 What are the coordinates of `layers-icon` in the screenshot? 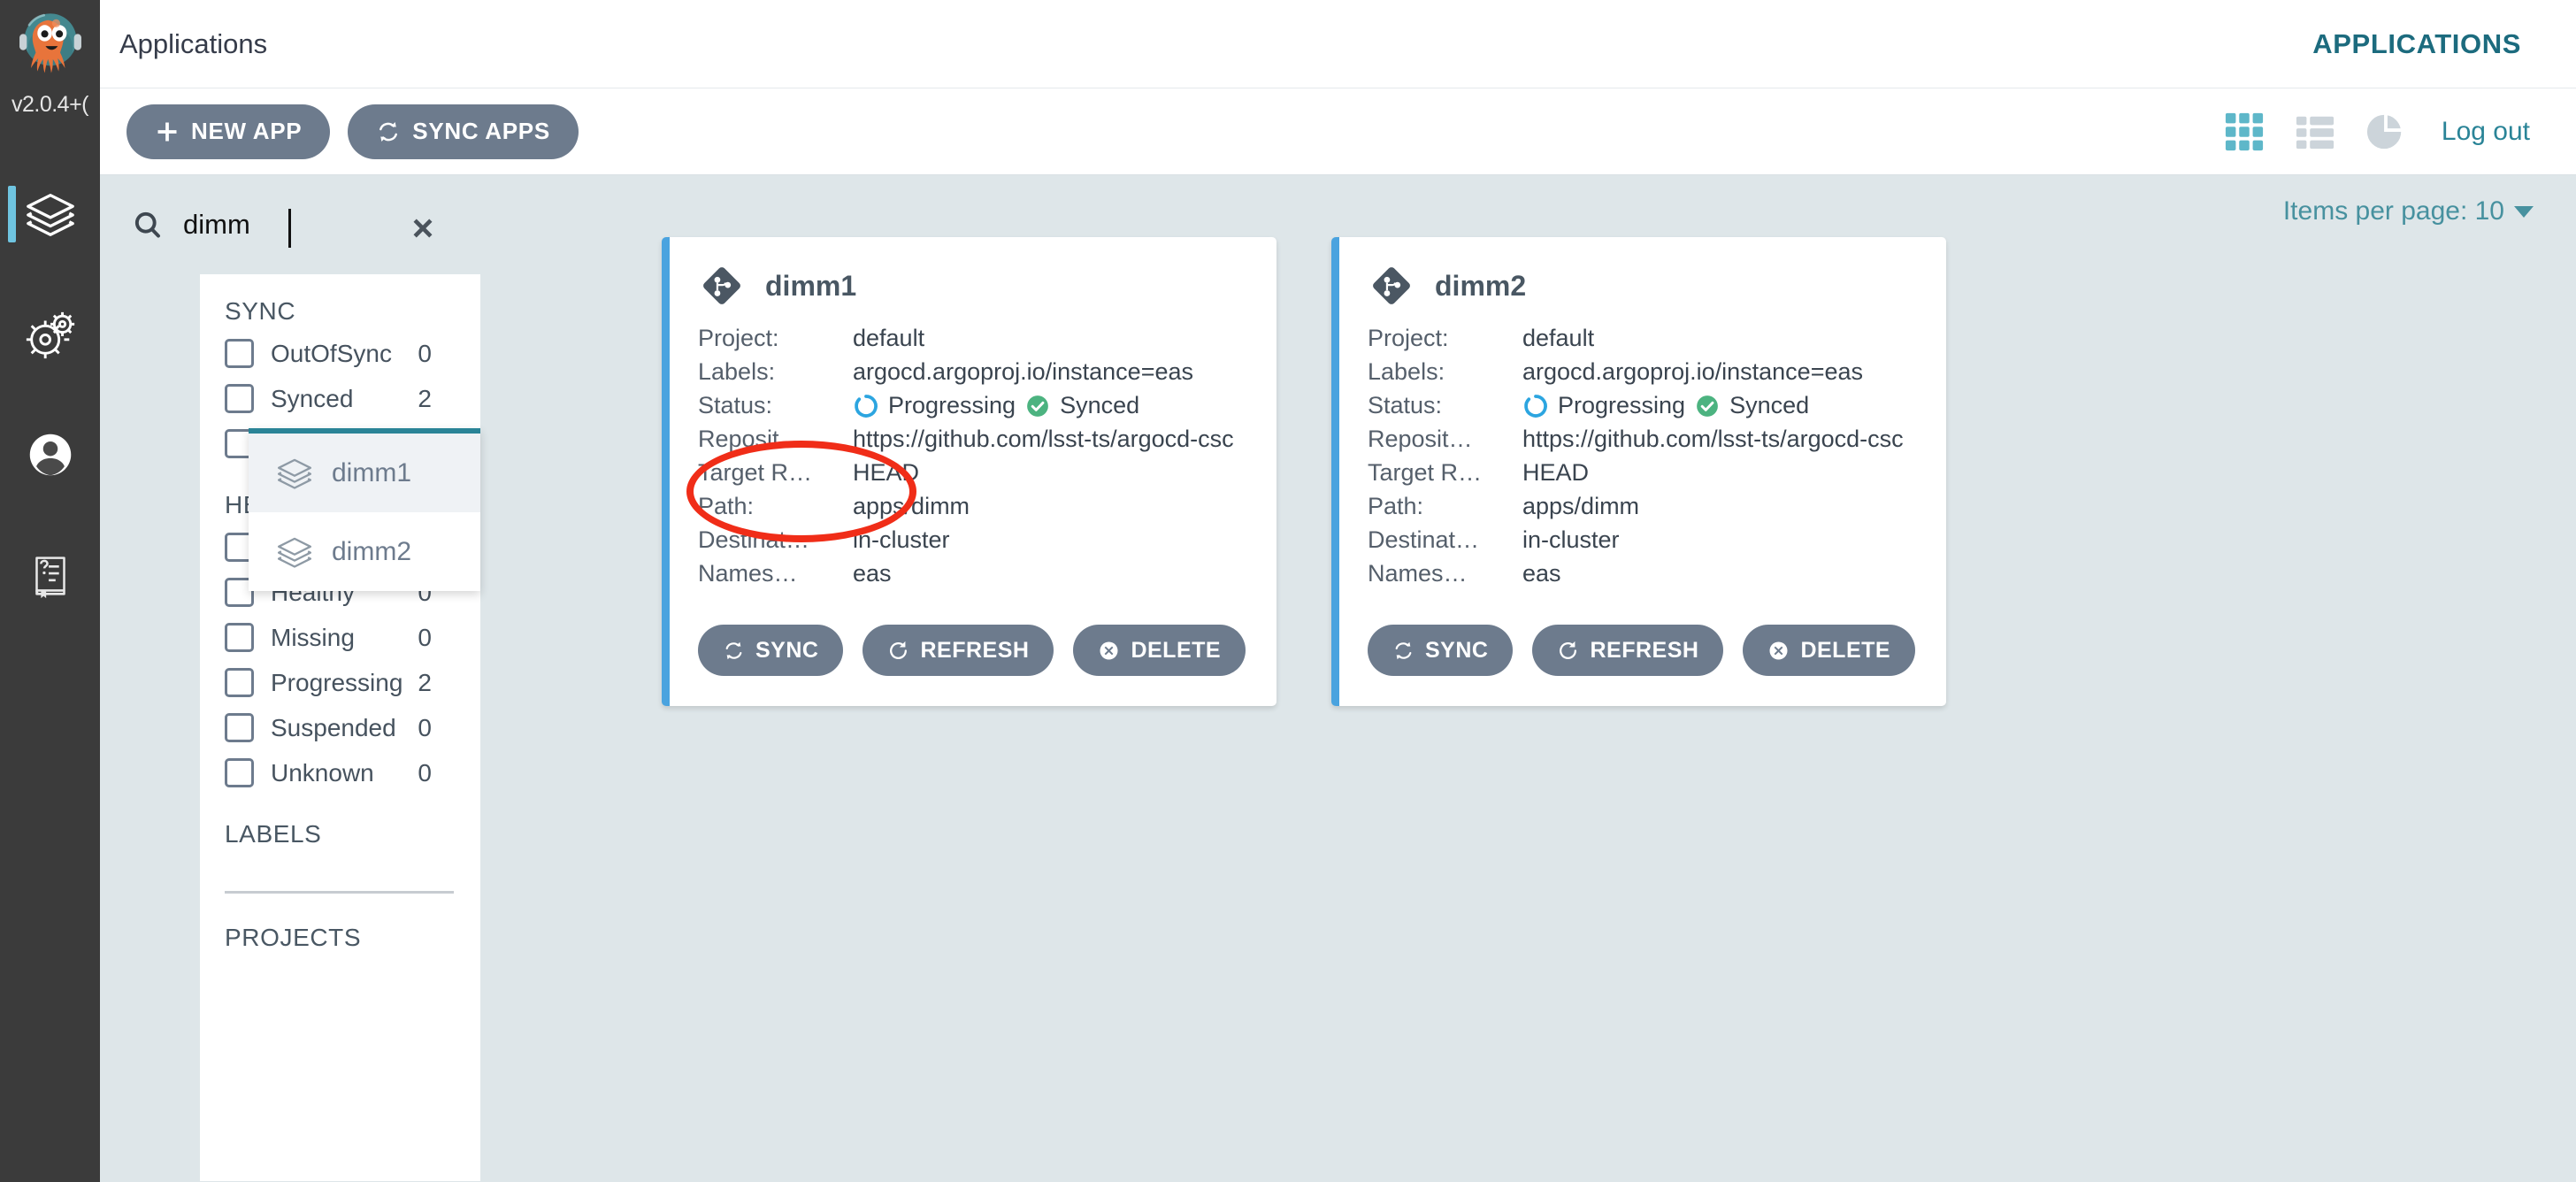 It's located at (50, 215).